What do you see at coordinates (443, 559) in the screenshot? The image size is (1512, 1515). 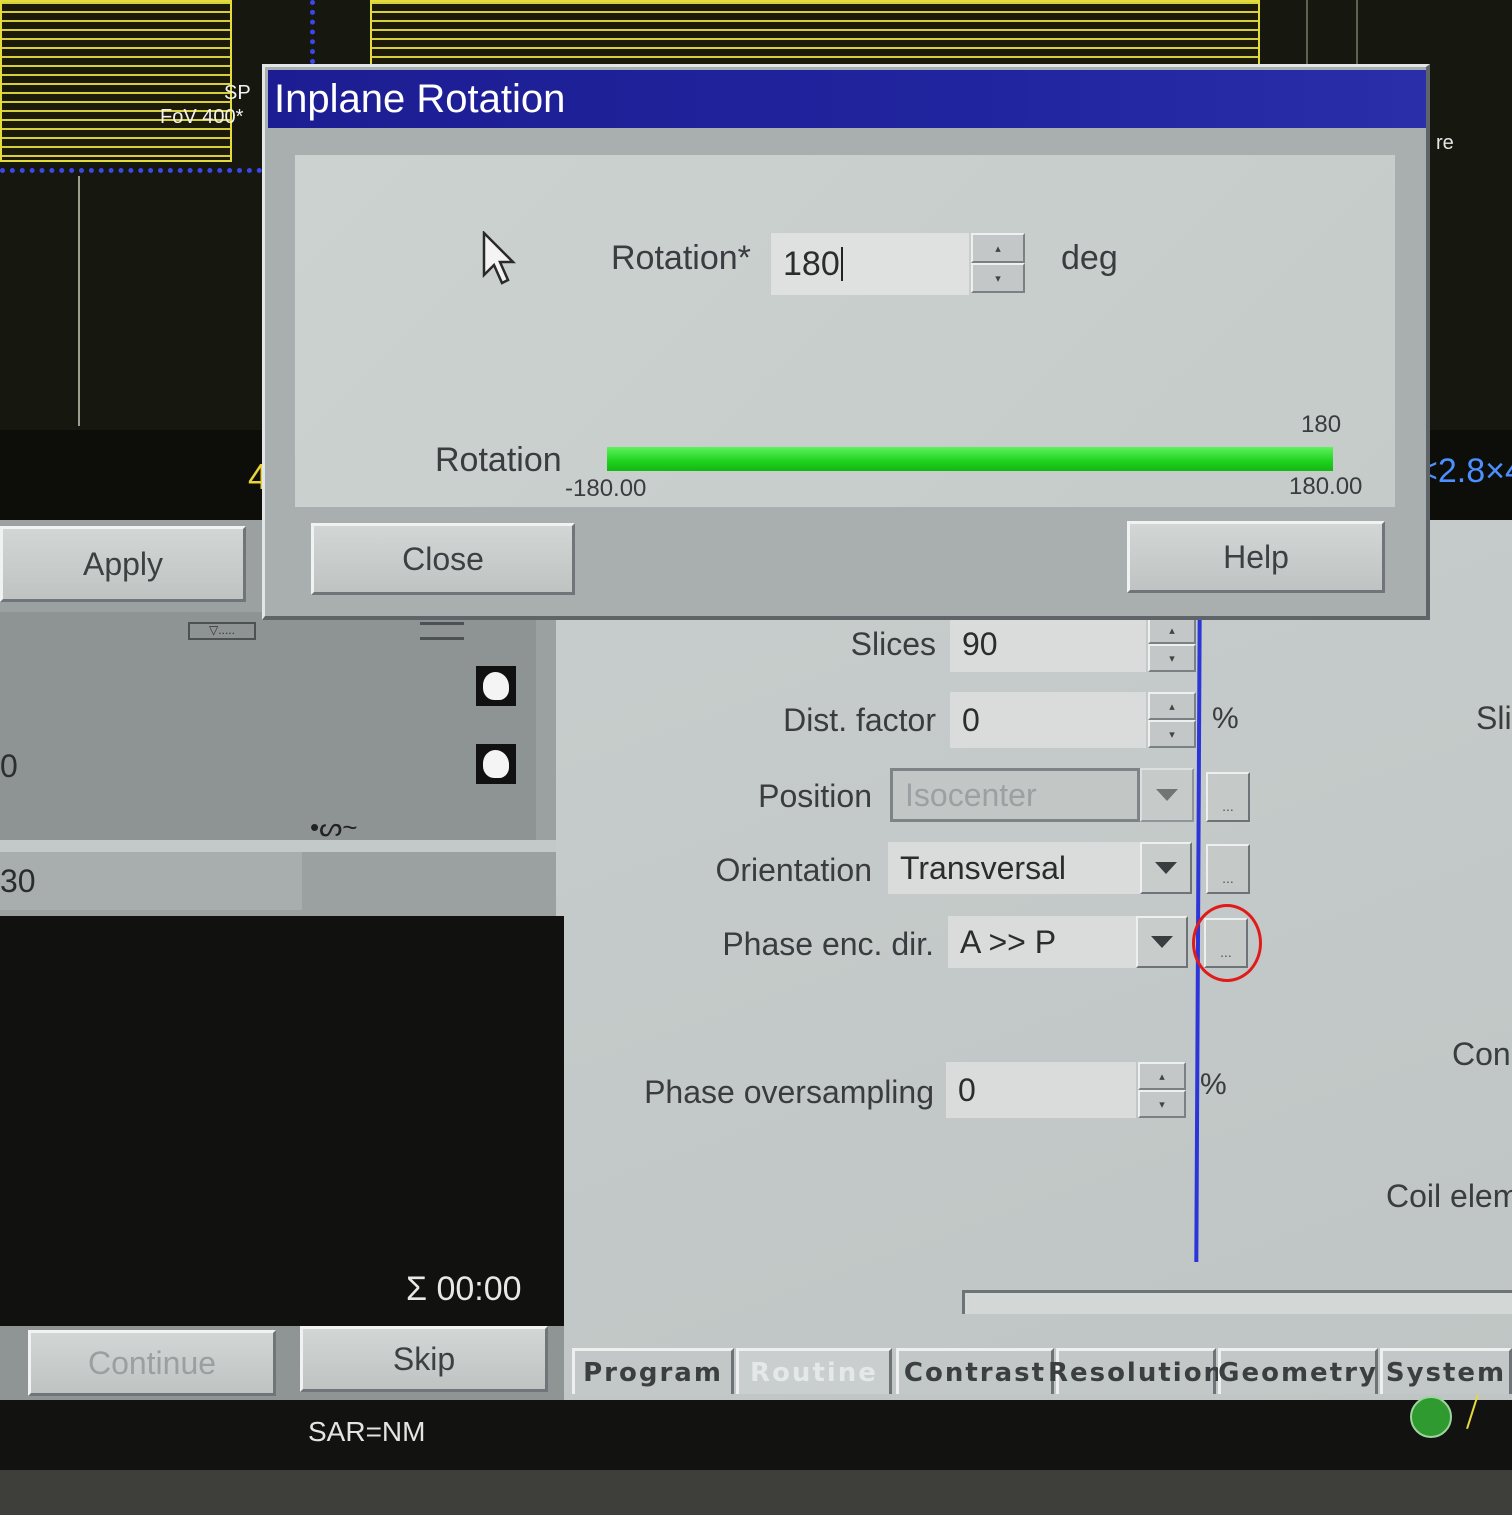 I see `close-button: Close` at bounding box center [443, 559].